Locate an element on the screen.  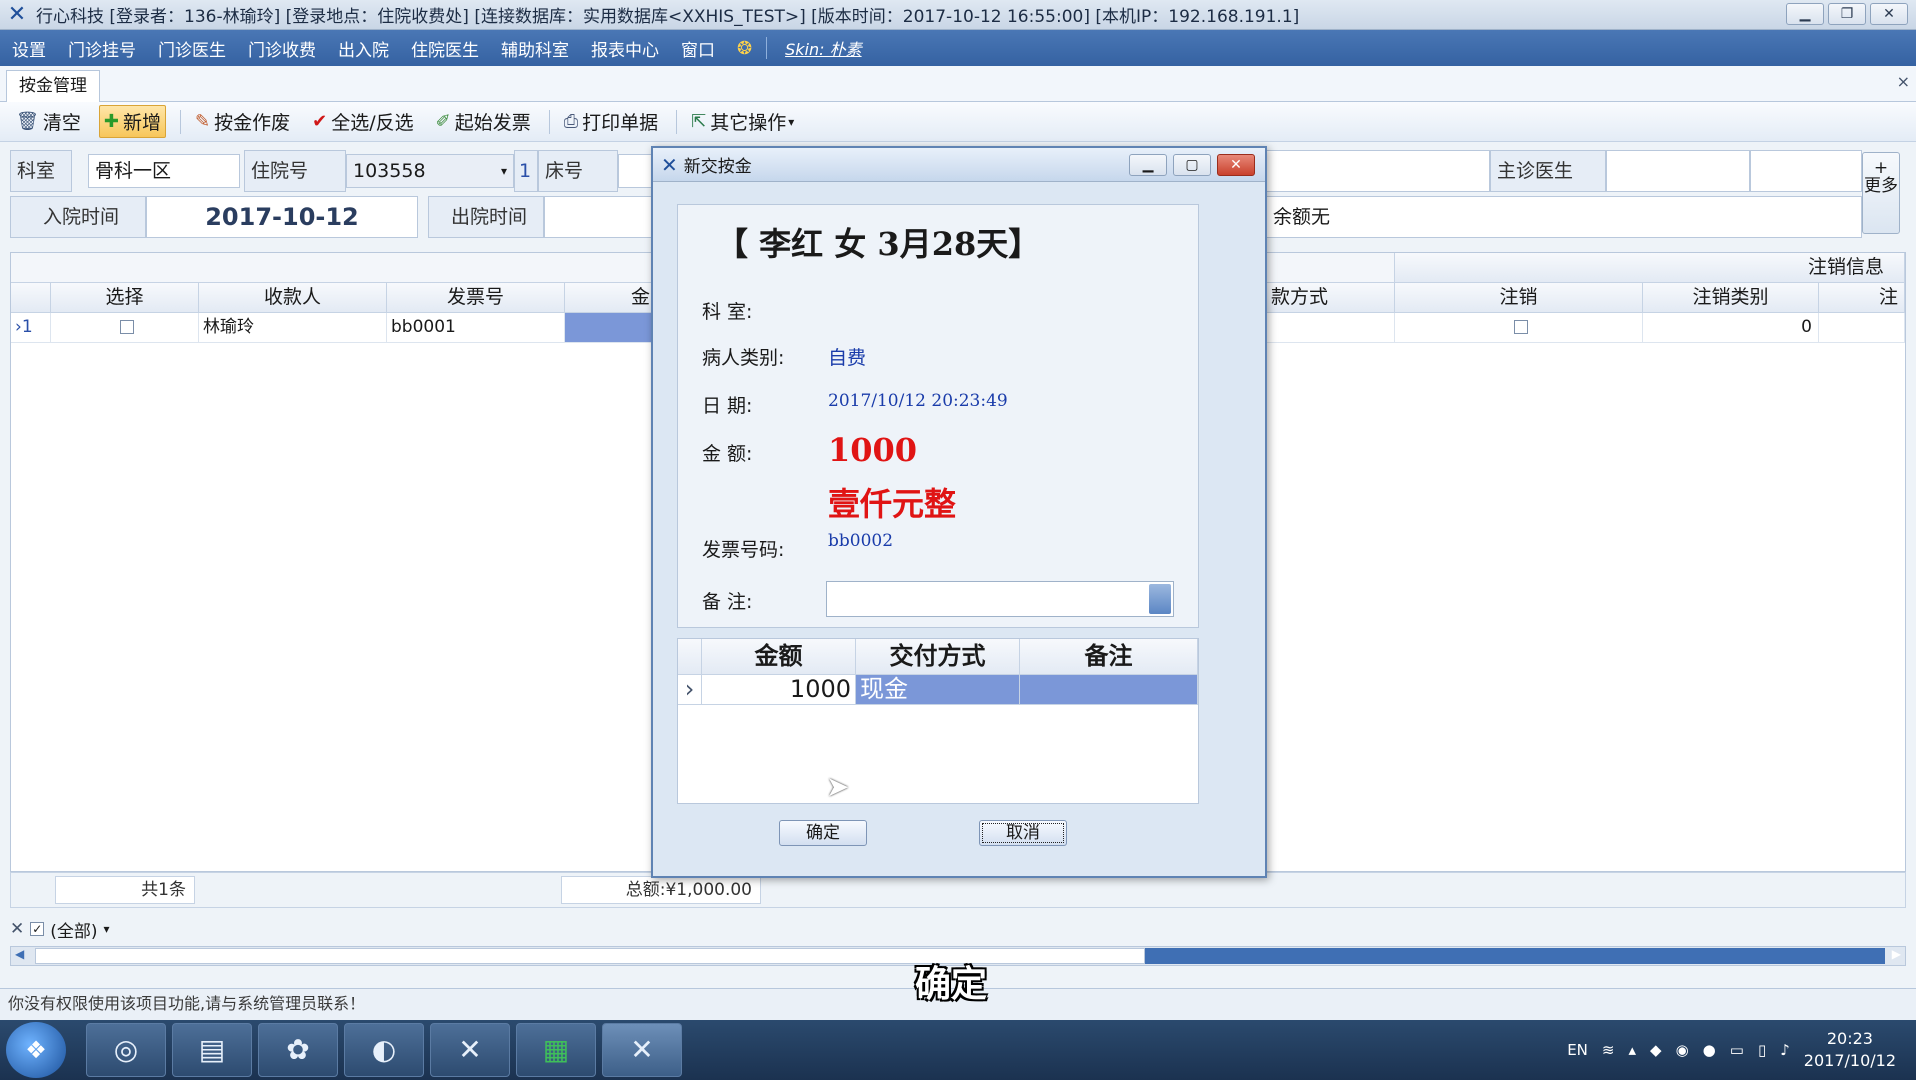
void-deposit-button: ✎ 按金作废 is located at coordinates (242, 121).